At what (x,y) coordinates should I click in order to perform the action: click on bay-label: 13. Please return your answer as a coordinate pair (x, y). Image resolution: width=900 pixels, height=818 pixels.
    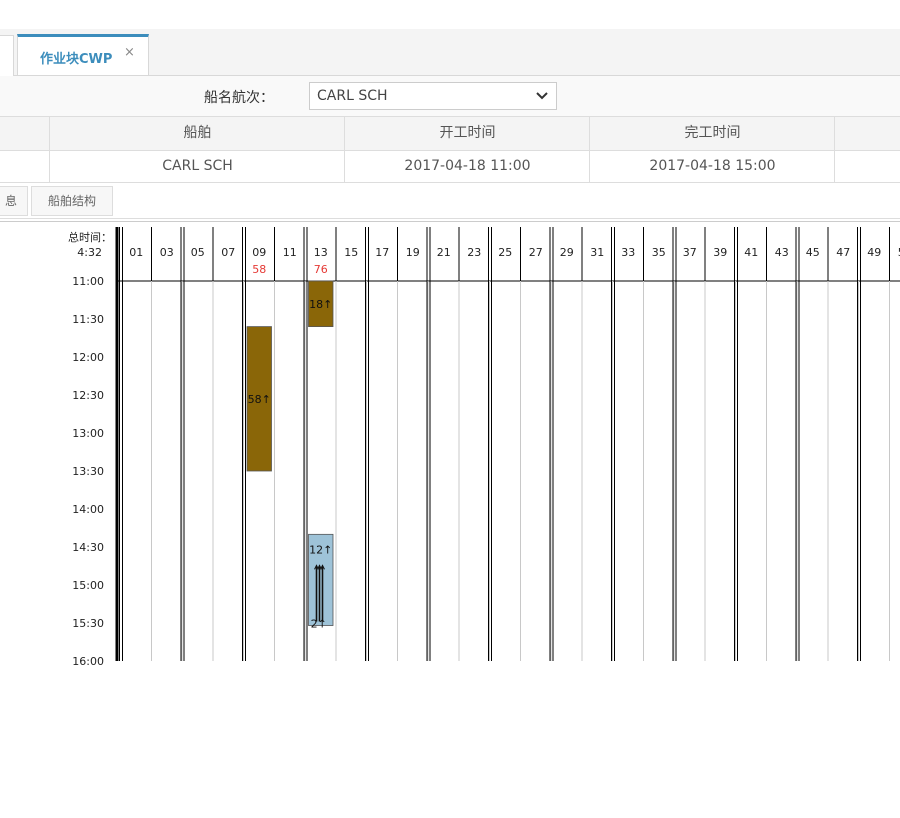
    Looking at the image, I should click on (321, 252).